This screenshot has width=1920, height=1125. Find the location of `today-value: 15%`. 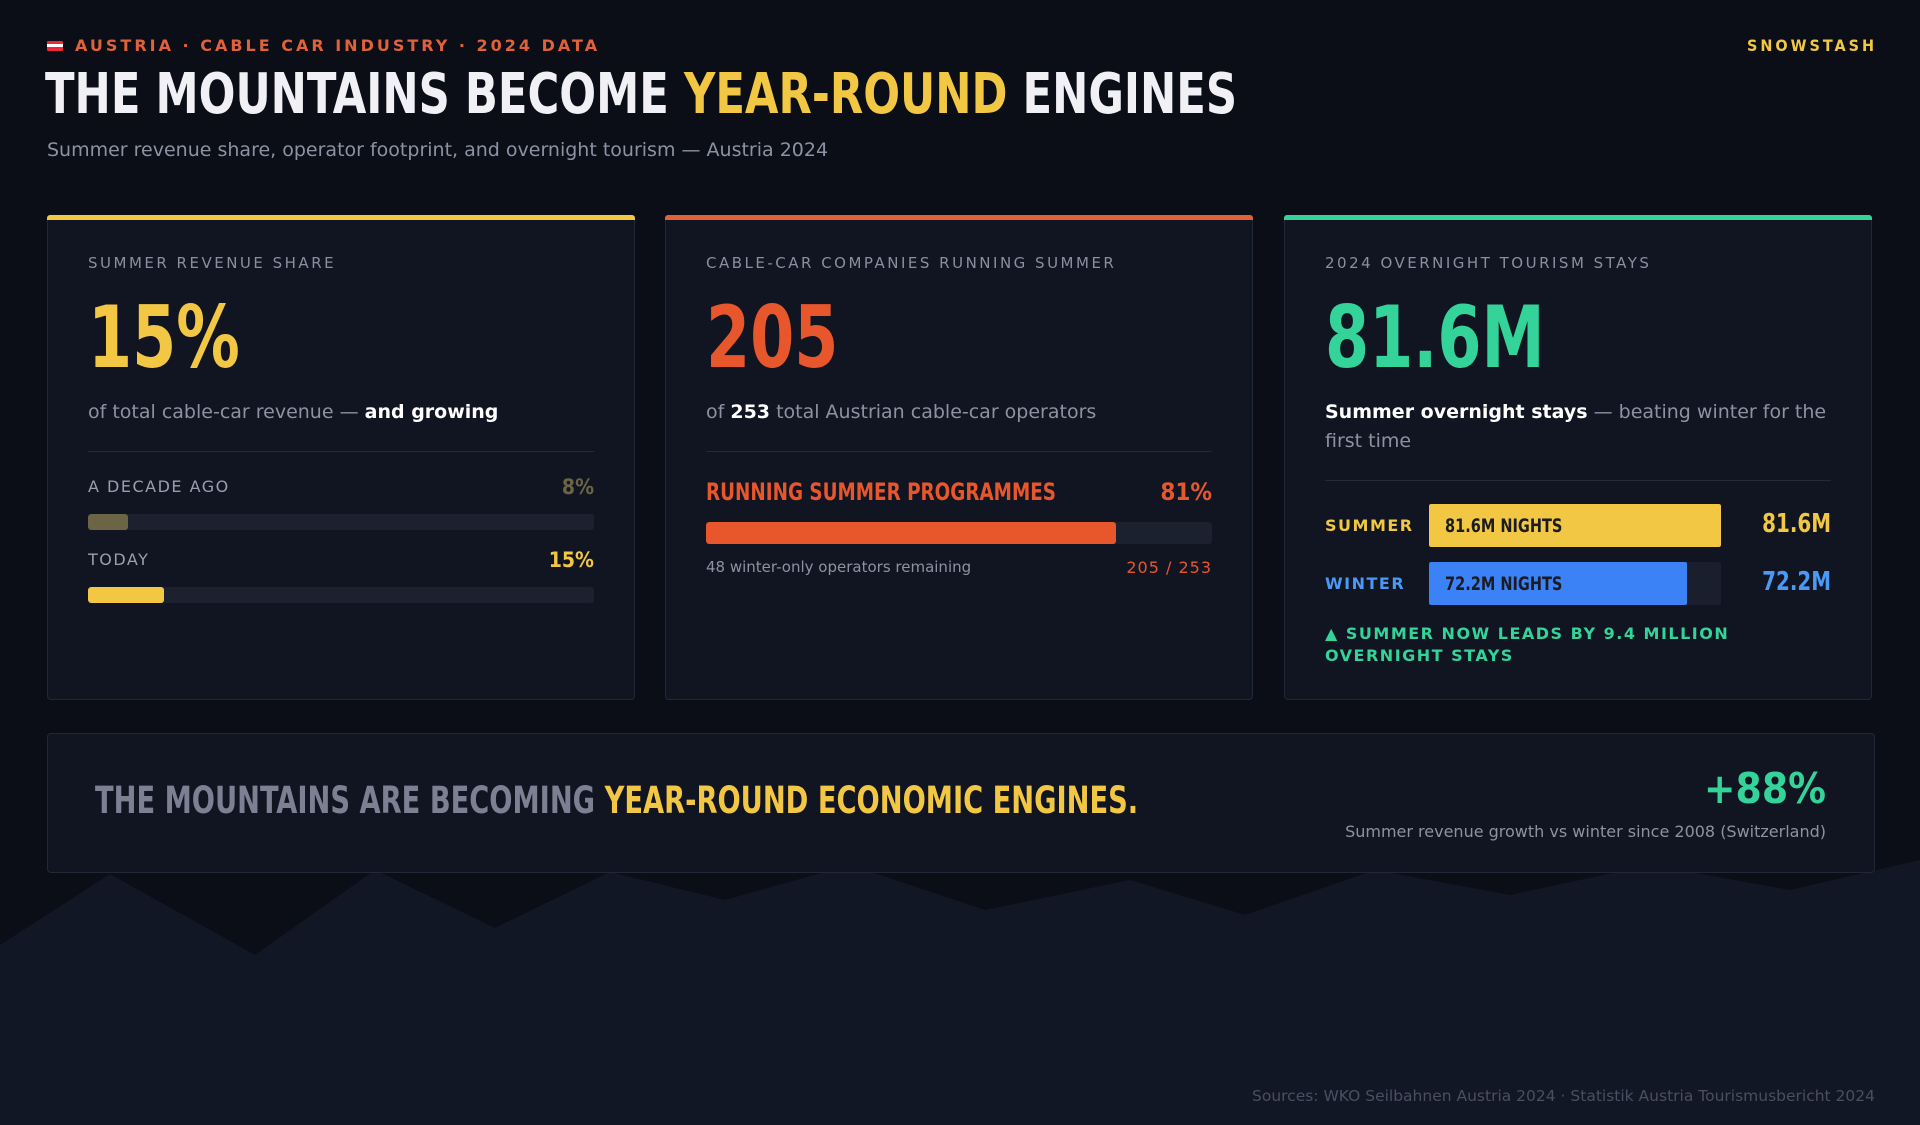

today-value: 15% is located at coordinates (571, 560).